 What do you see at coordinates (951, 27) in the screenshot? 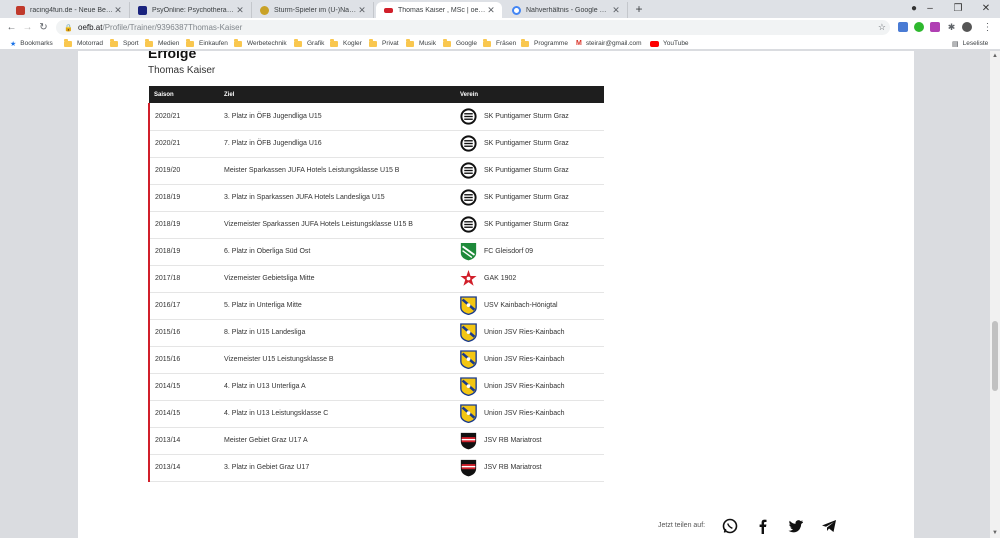
I see `puzzle-extensions-icon: ✱` at bounding box center [951, 27].